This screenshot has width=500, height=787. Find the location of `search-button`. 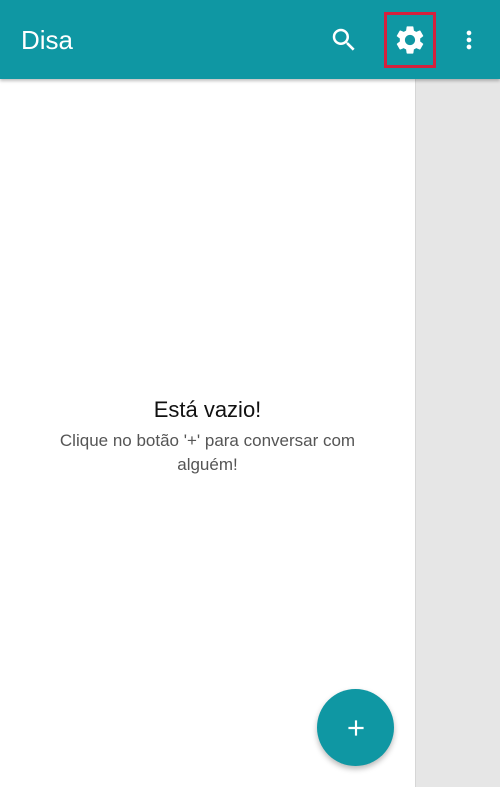

search-button is located at coordinates (344, 40).